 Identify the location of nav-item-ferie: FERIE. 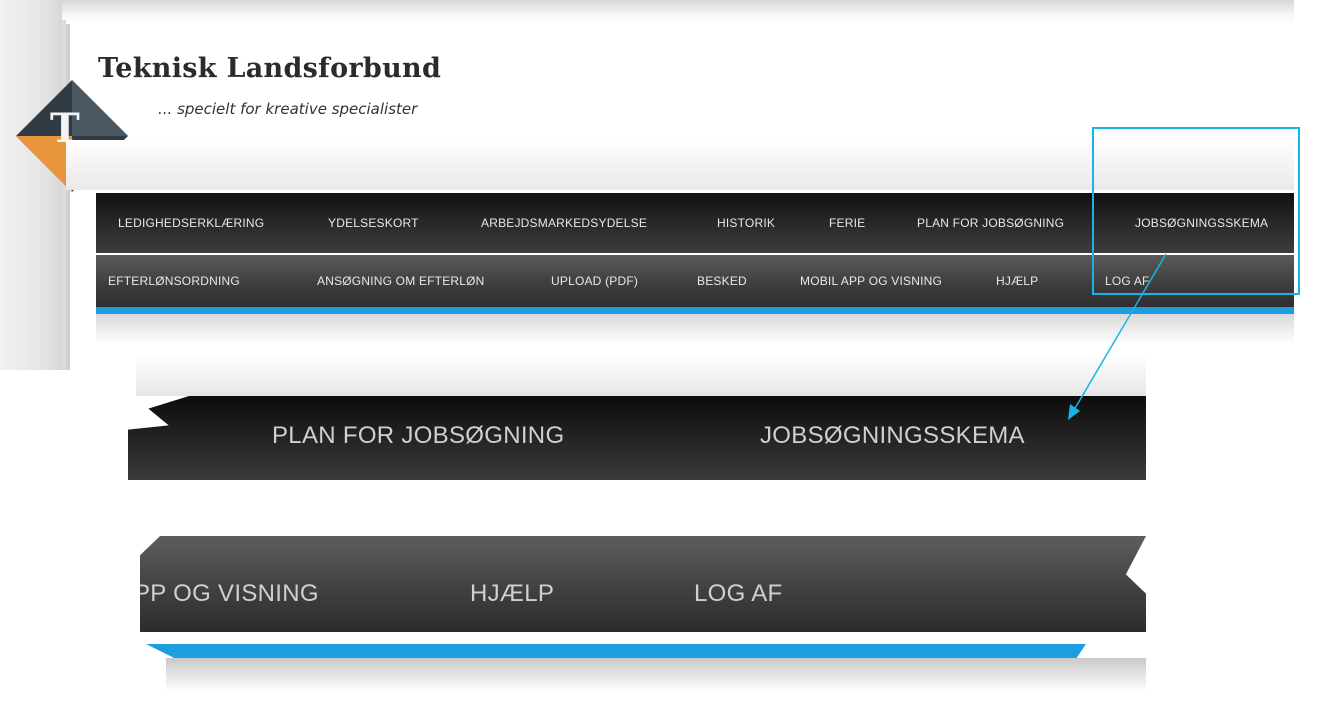
(847, 223).